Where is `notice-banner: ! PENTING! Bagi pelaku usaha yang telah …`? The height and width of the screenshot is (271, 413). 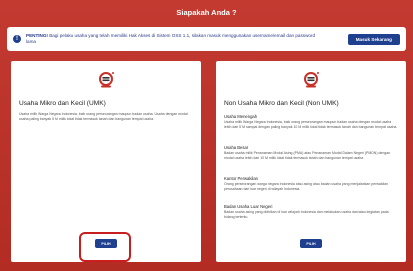 notice-banner: ! PENTING! Bagi pelaku usaha yang telah … is located at coordinates (206, 39).